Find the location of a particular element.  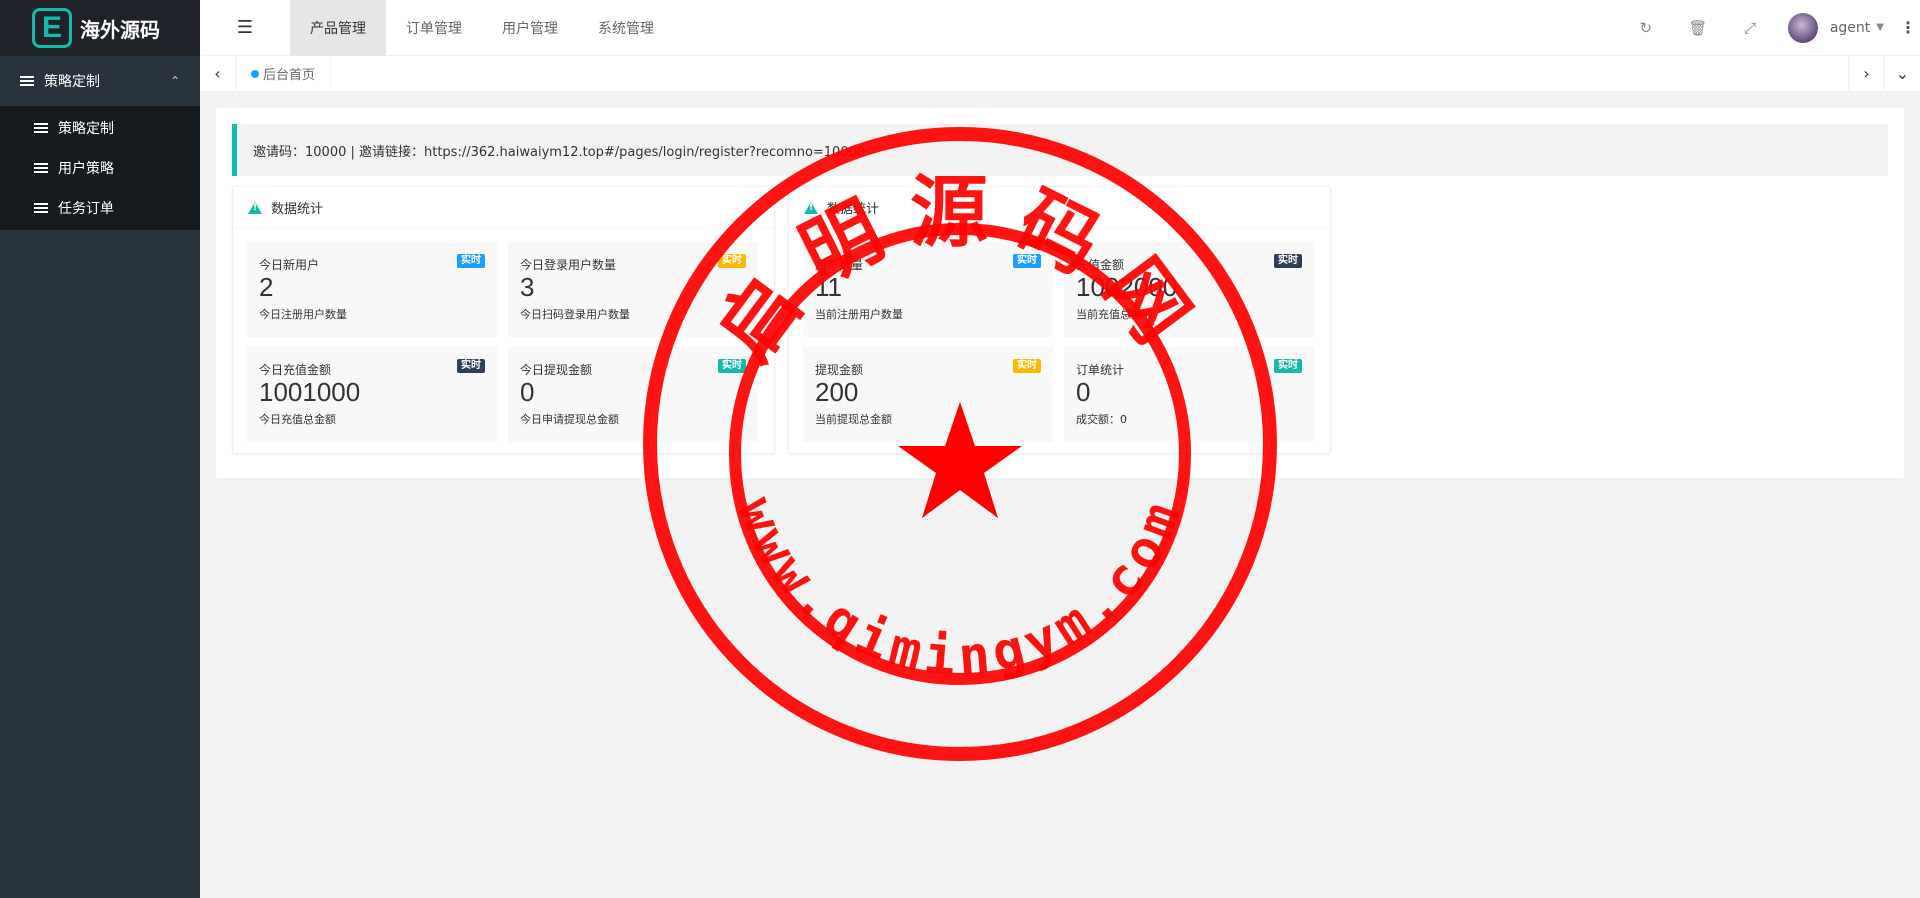

watermark-bottom-text: www.qimingym.com is located at coordinates (960, 589).